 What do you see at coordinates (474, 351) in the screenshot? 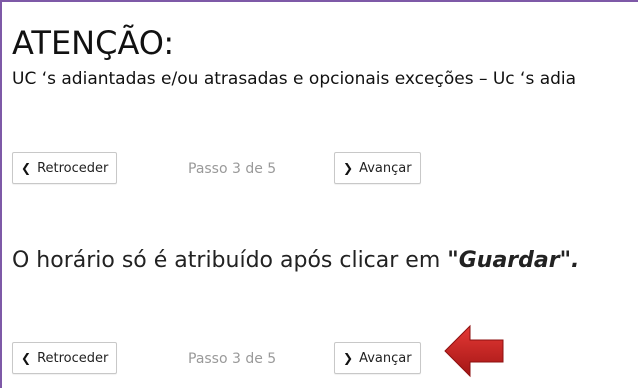
I see `red-arrow-icon` at bounding box center [474, 351].